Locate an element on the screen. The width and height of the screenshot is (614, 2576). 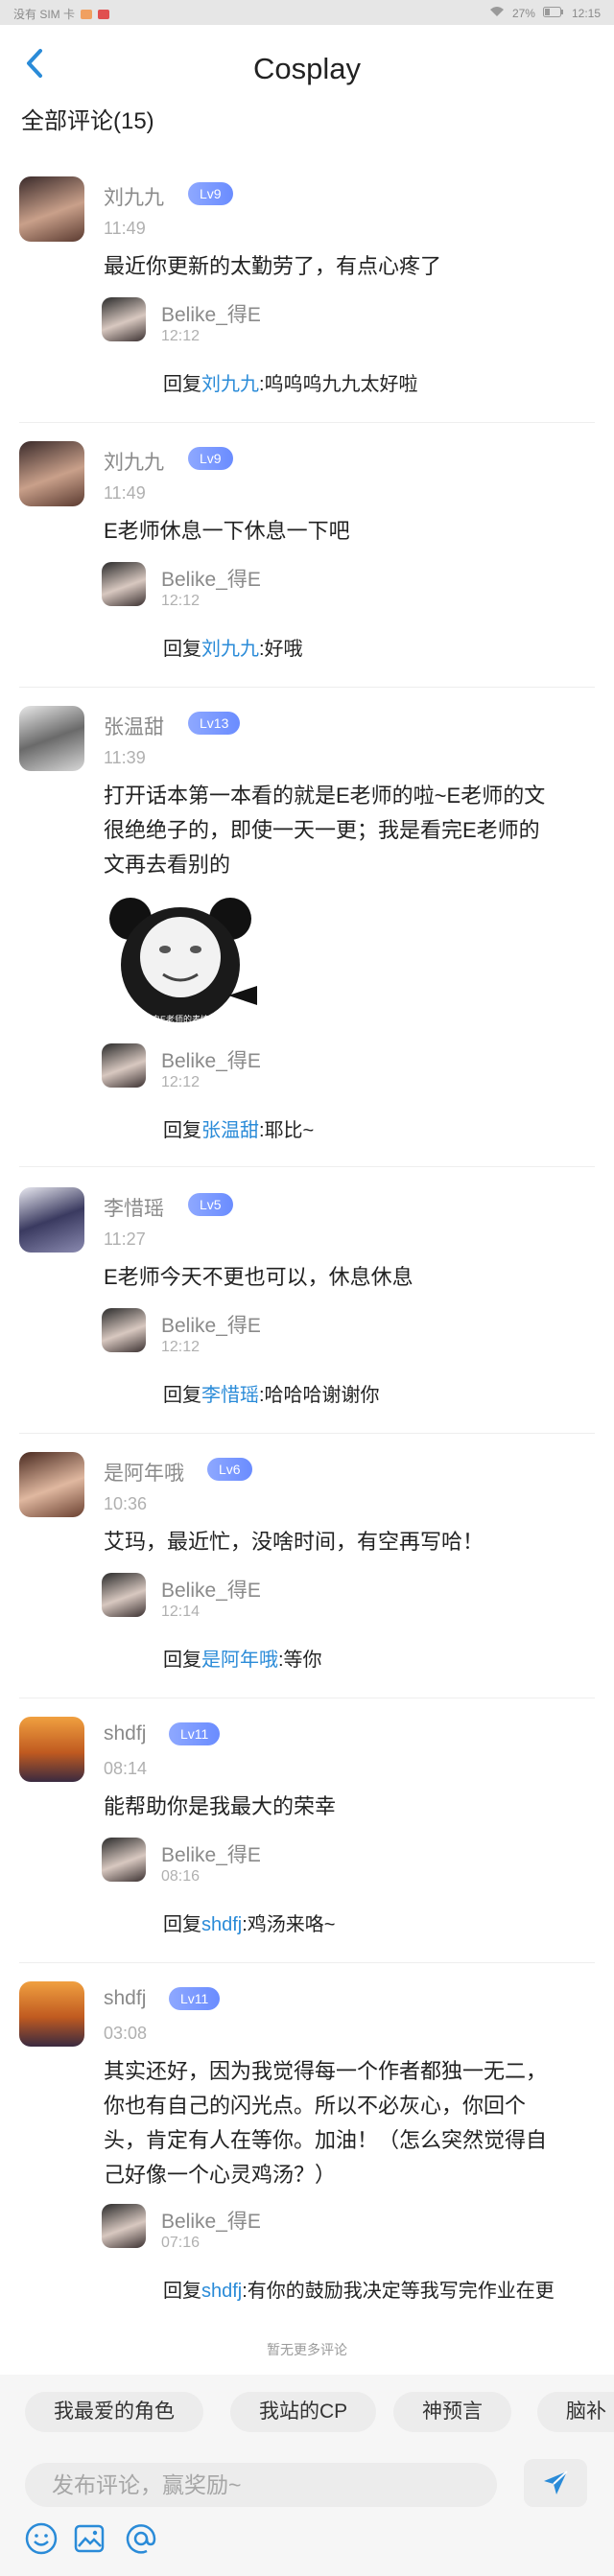
send-icon is located at coordinates (556, 2482).